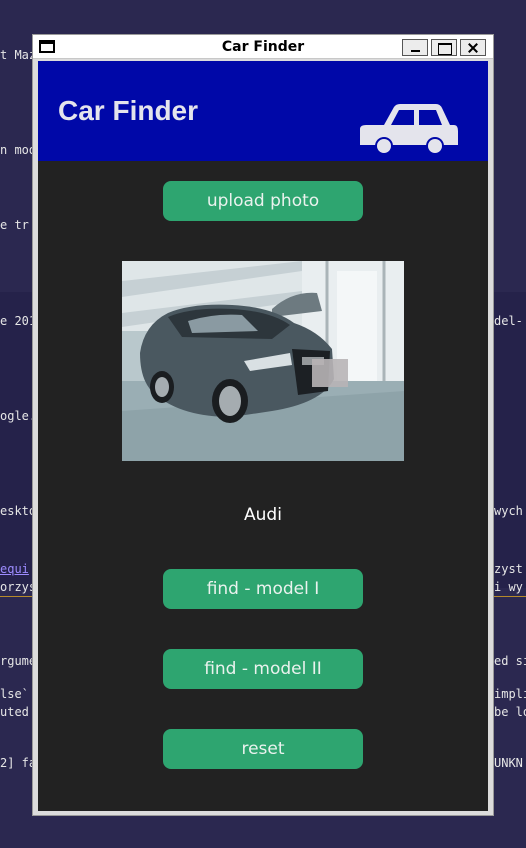  What do you see at coordinates (263, 361) in the screenshot?
I see `car-photo` at bounding box center [263, 361].